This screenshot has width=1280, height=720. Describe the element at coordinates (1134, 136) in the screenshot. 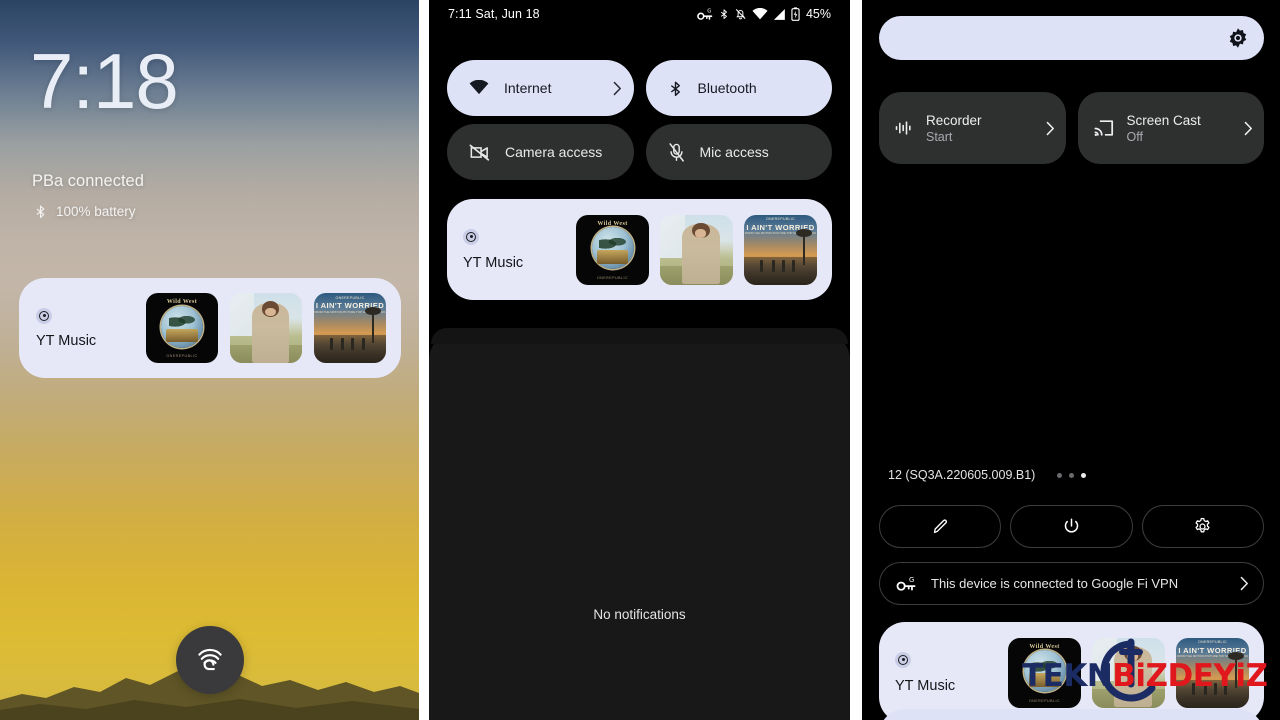

I see `exp-tile-screen-cast-subtitle: Off` at that location.